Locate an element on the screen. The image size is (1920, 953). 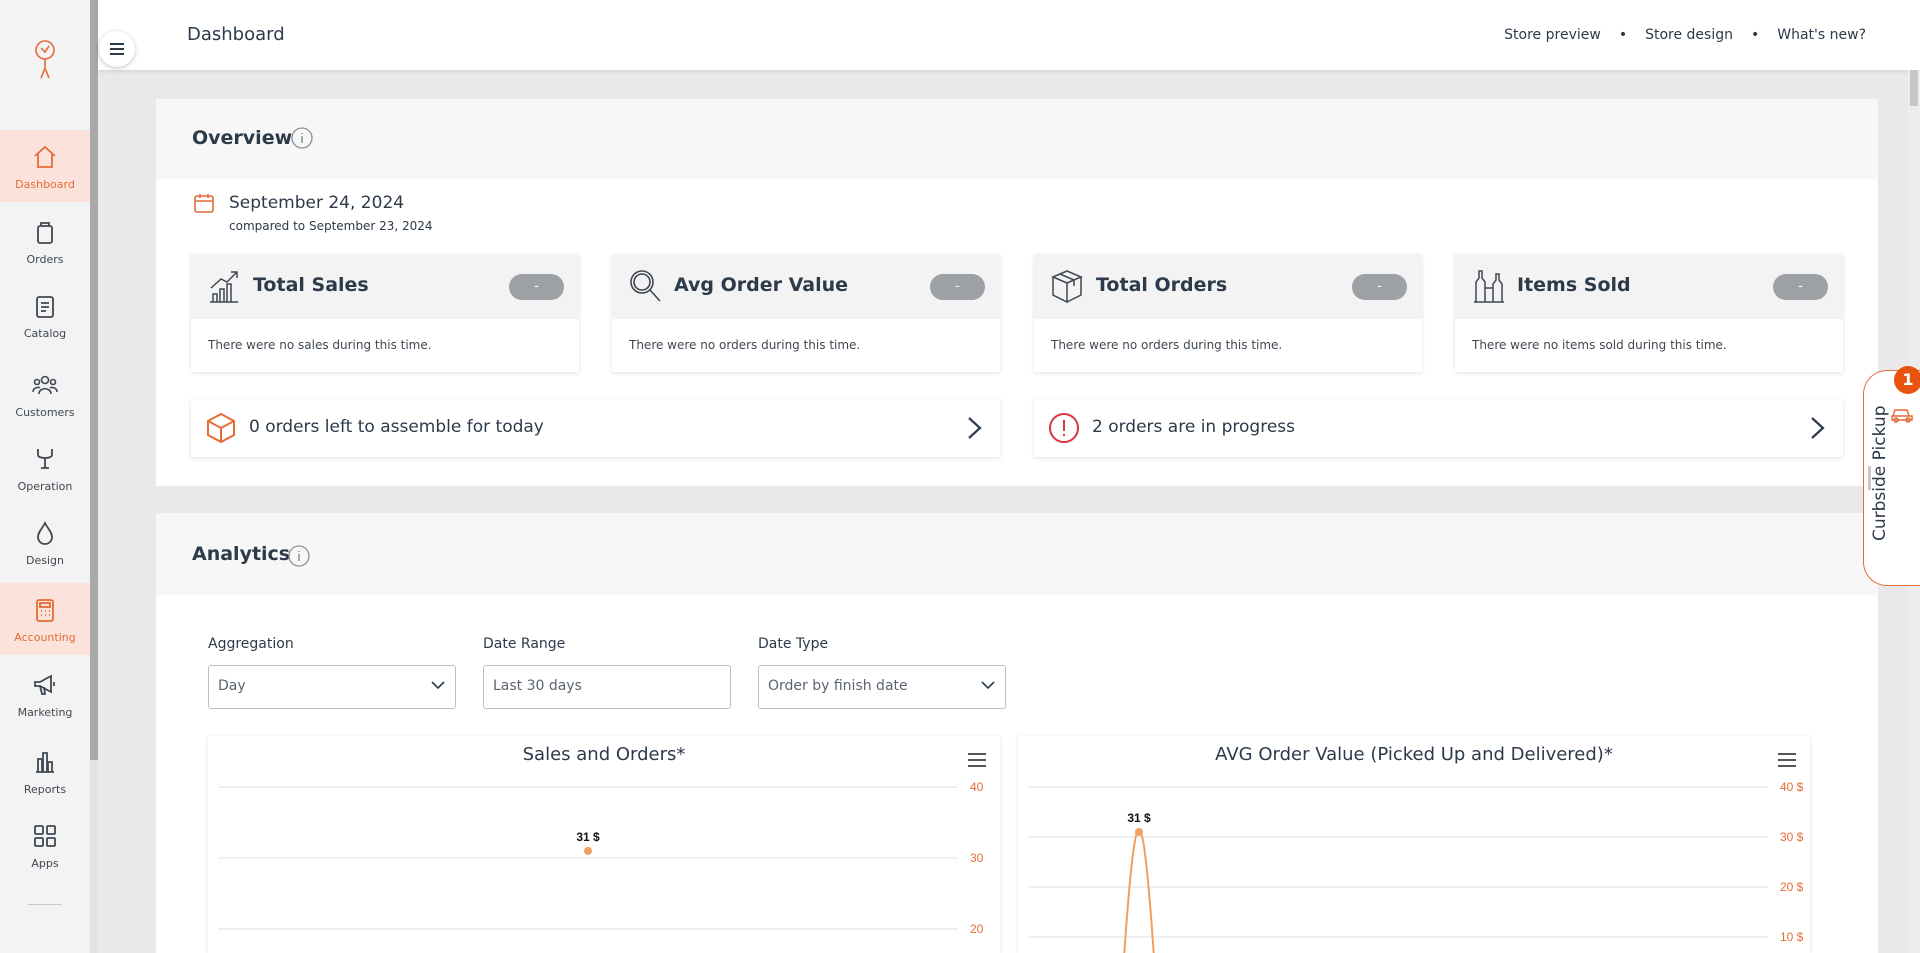
sidebar-item-customers: Customers is located at coordinates (45, 394).